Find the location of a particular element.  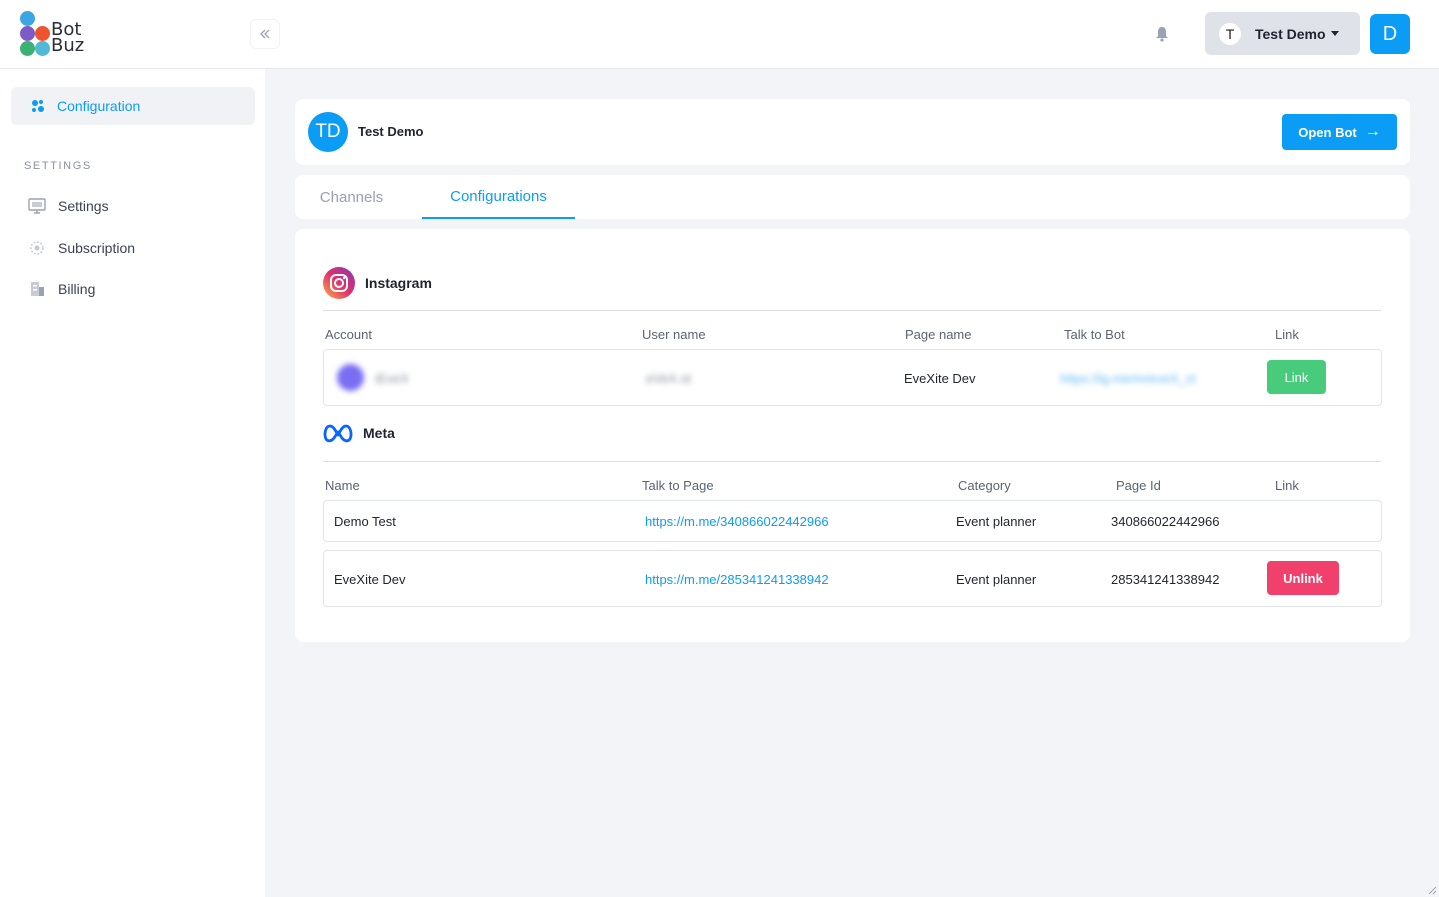

talk-to-page-link: https://m.me/285341241338942 is located at coordinates (737, 579).